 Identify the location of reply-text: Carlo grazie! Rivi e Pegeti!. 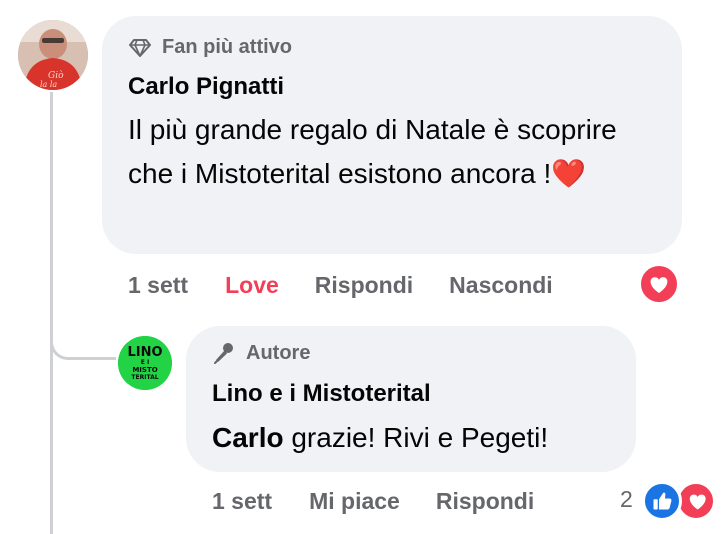
(380, 438).